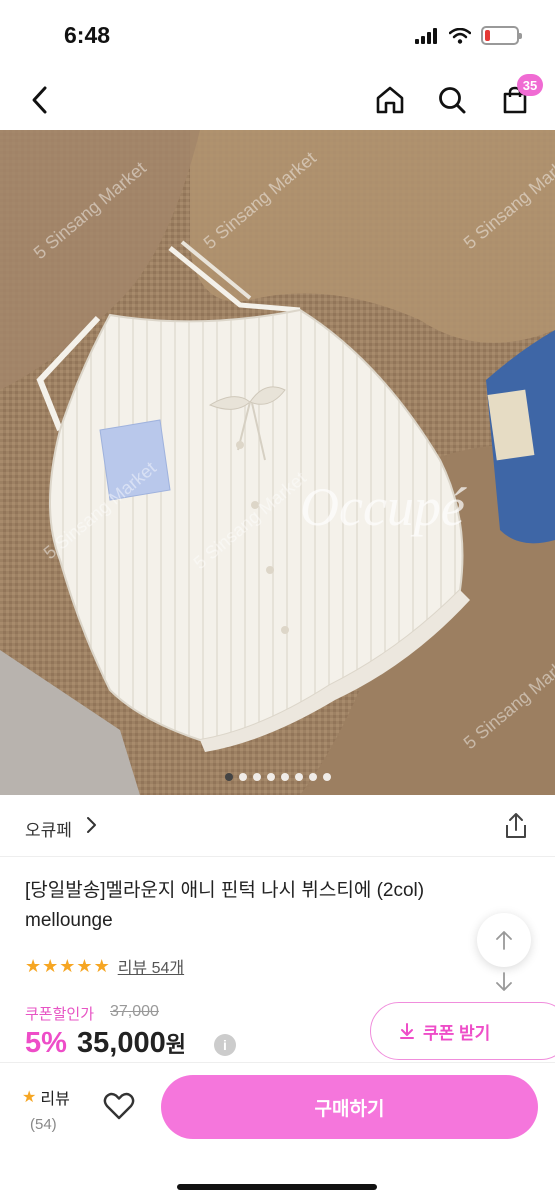 The width and height of the screenshot is (555, 1200). I want to click on home-indicator, so click(277, 1187).